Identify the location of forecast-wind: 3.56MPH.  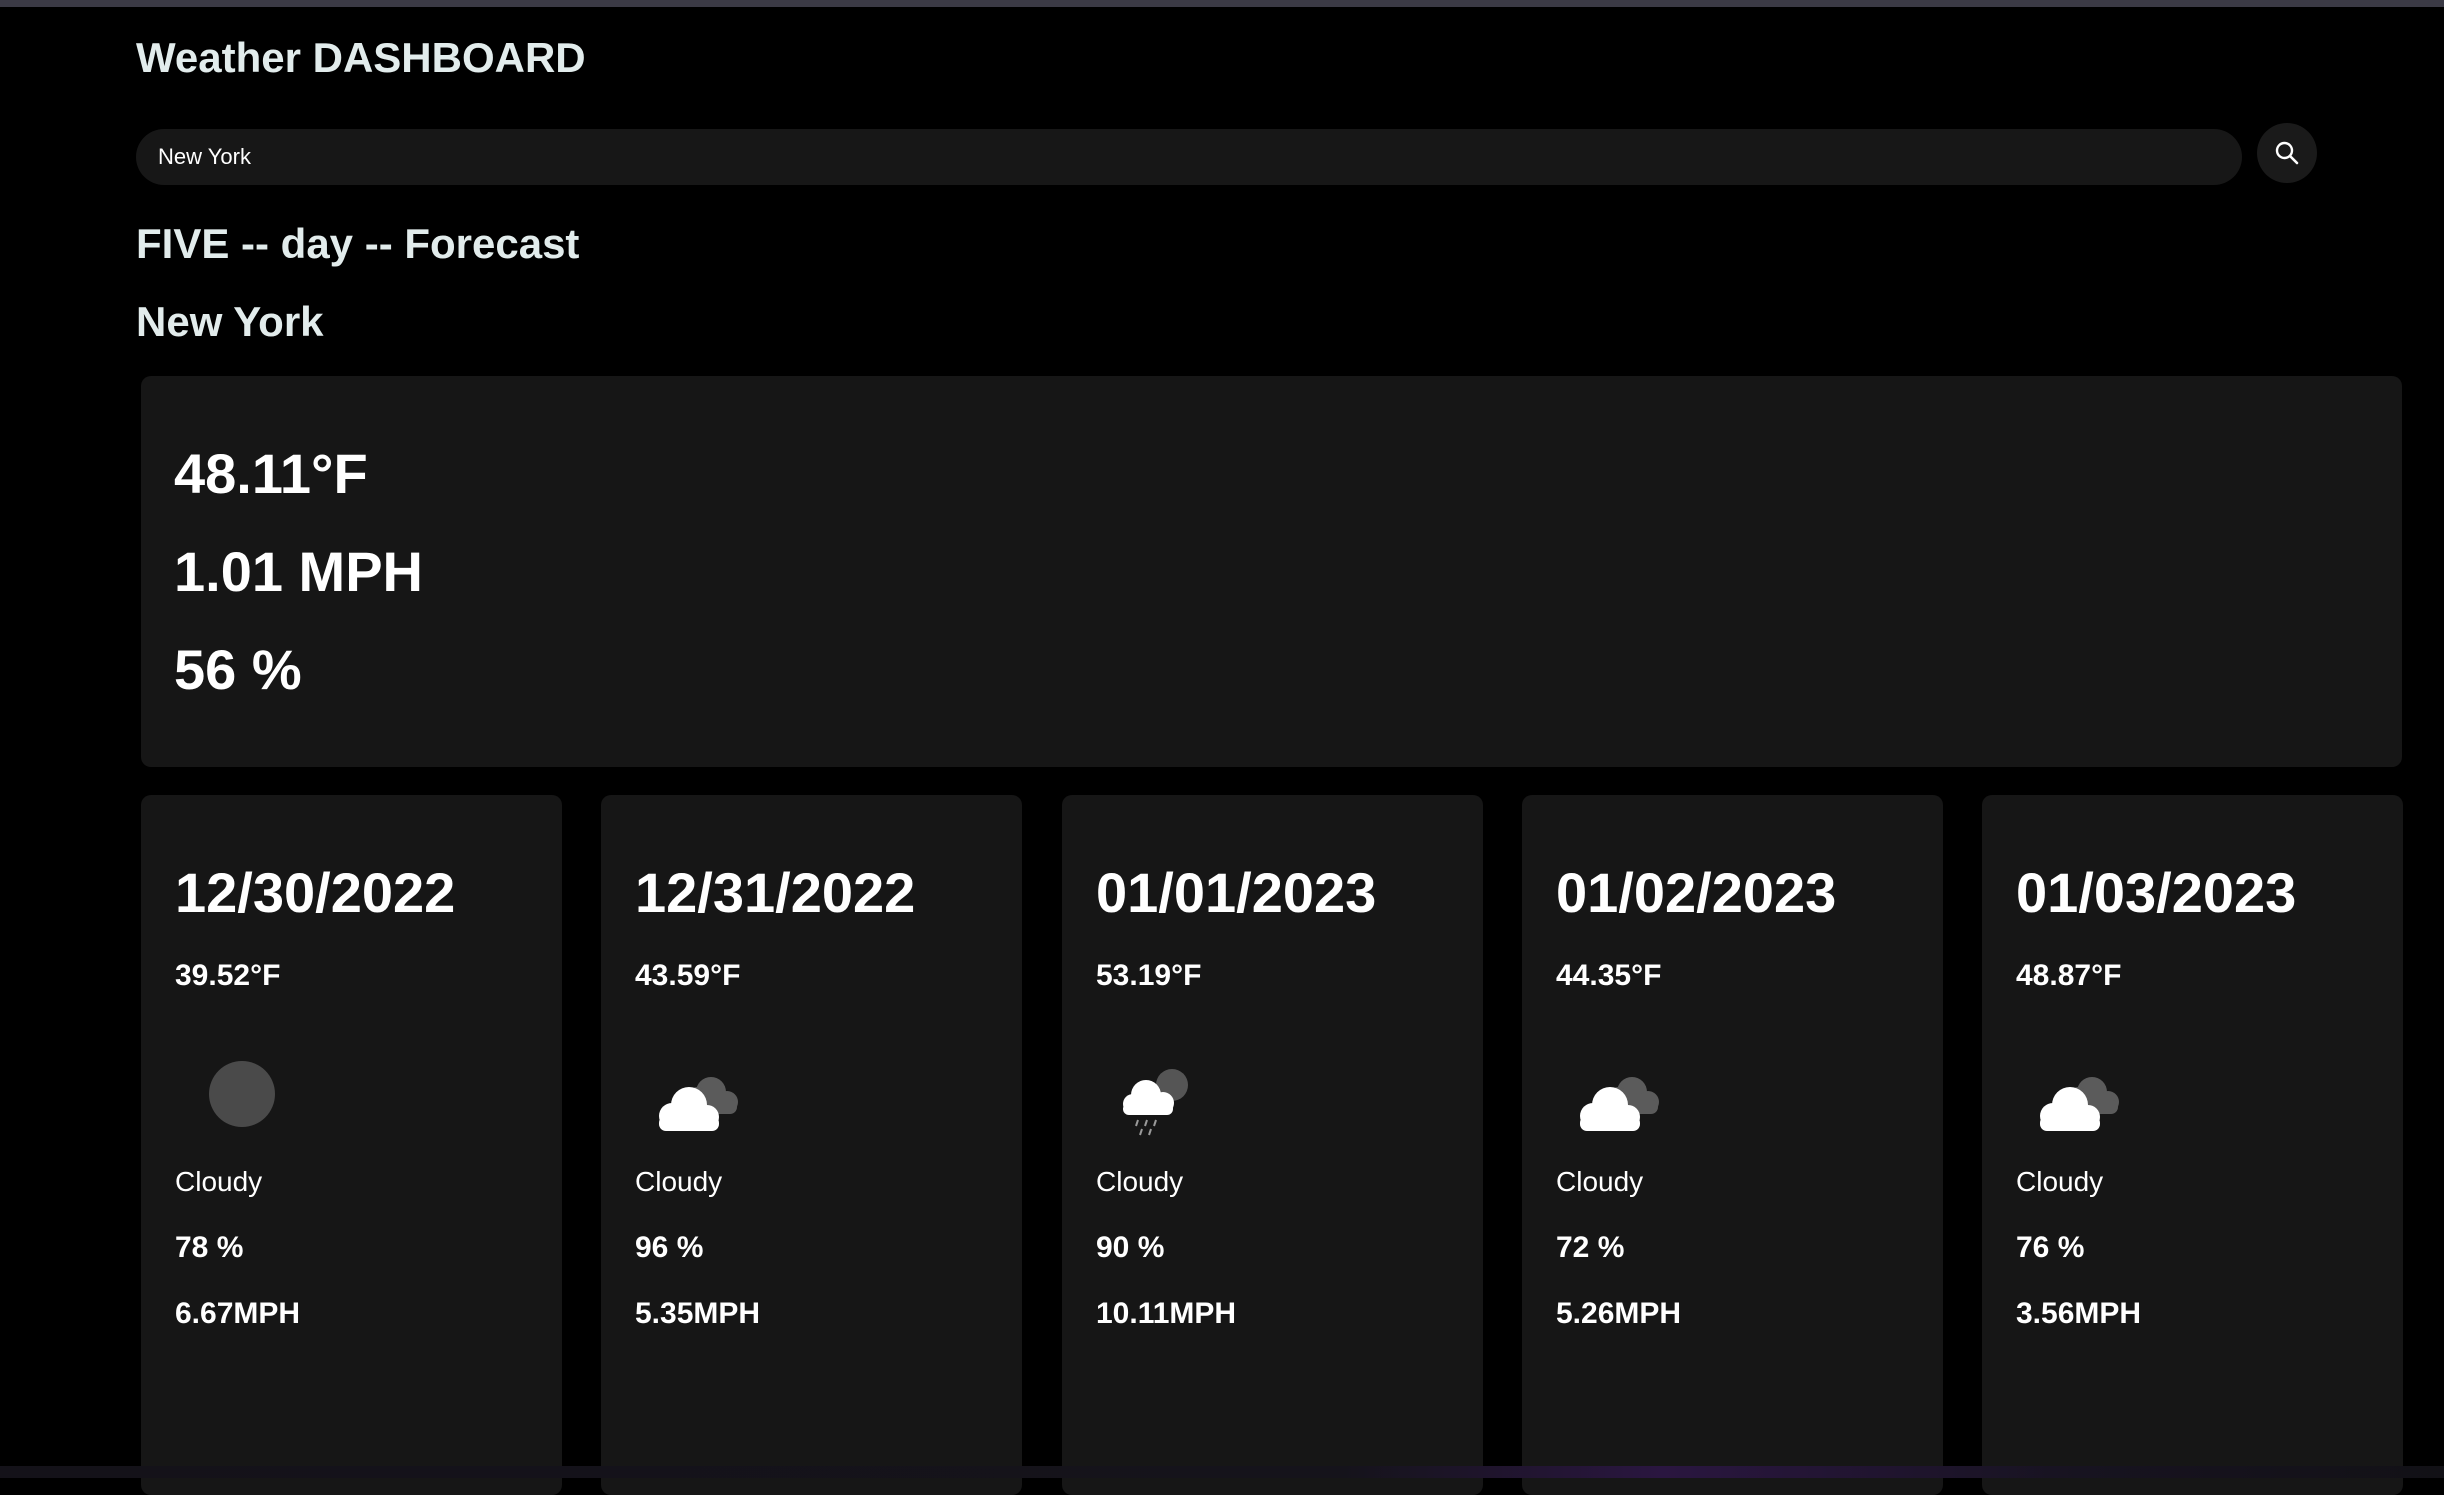
(2079, 1313).